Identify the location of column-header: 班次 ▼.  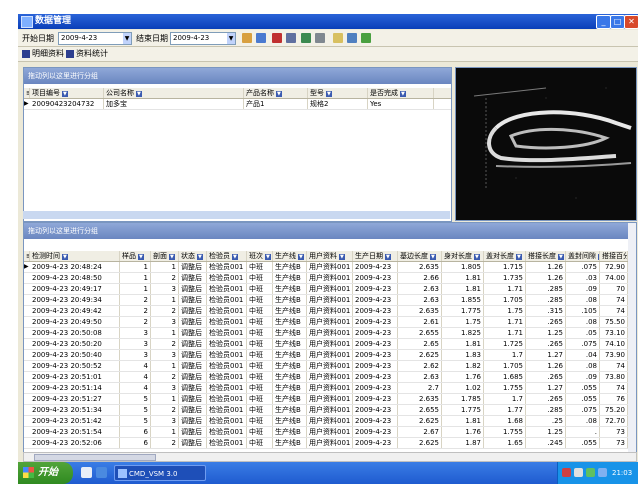
(260, 256).